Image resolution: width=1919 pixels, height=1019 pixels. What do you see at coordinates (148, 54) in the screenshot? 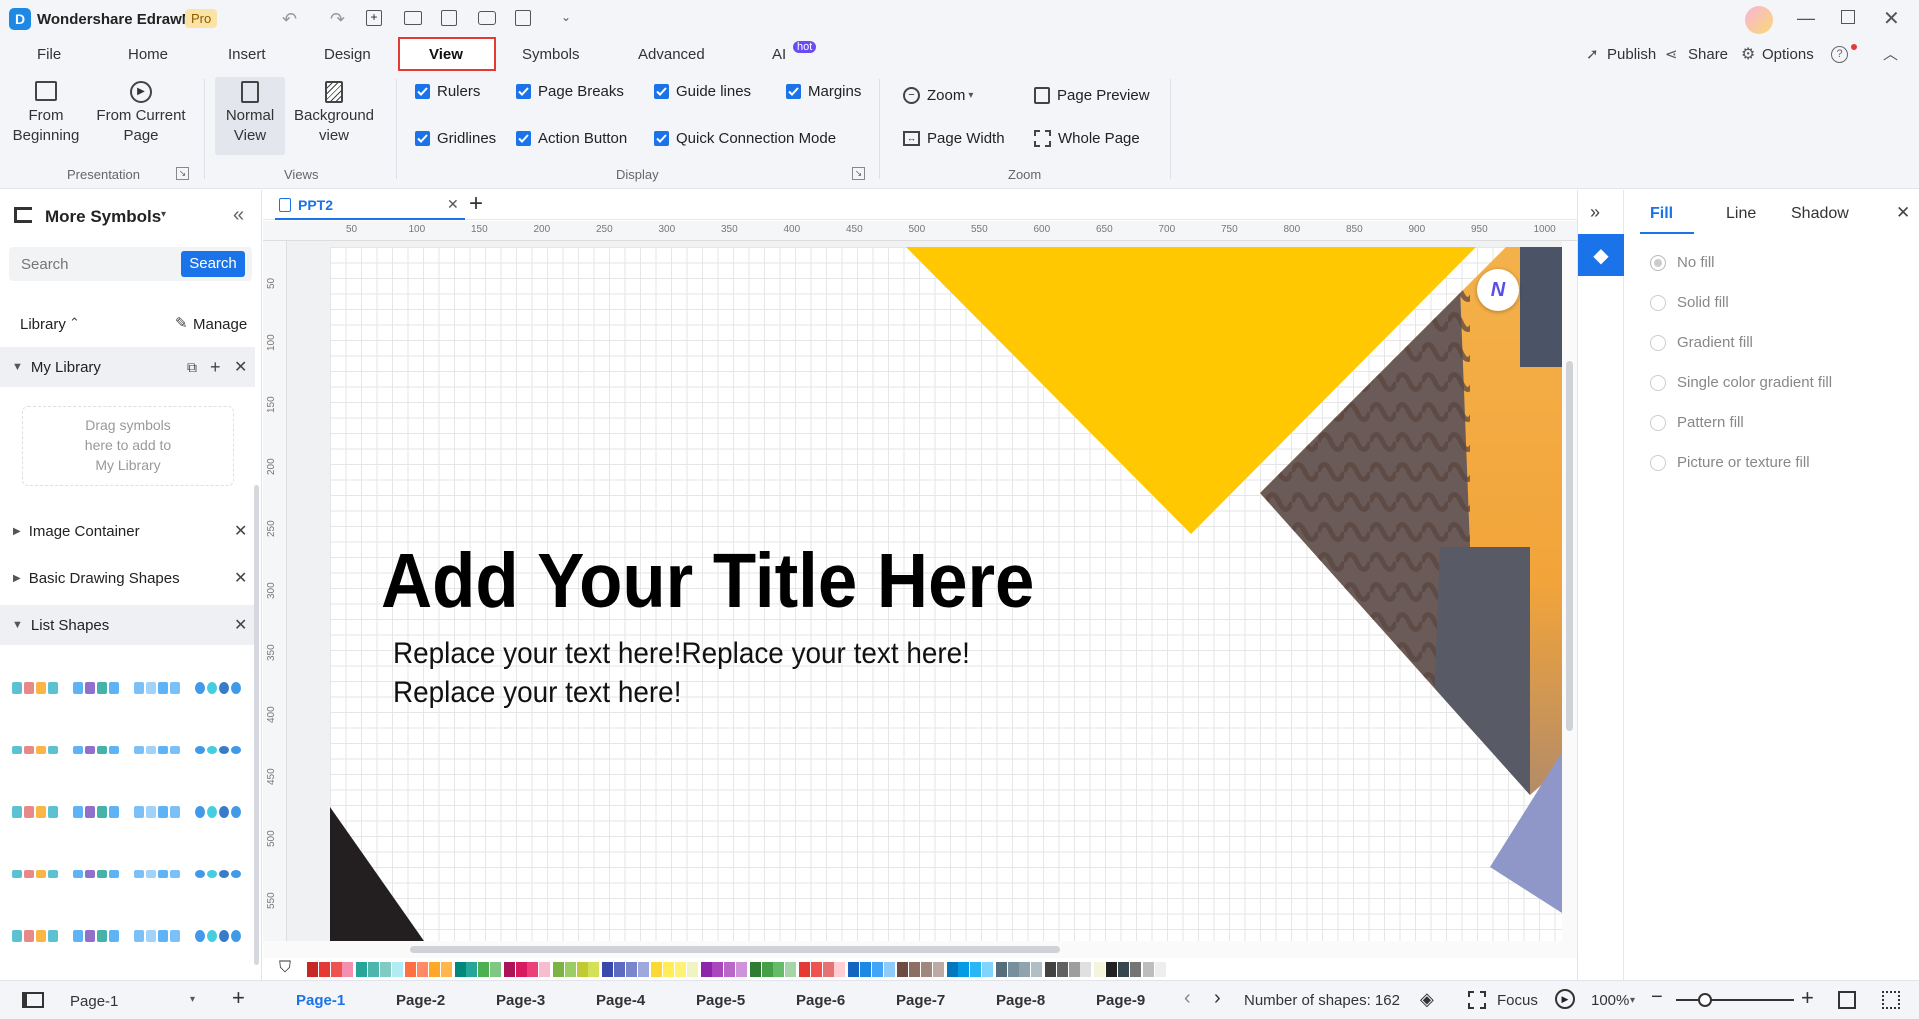
I see `tab-home: Home` at bounding box center [148, 54].